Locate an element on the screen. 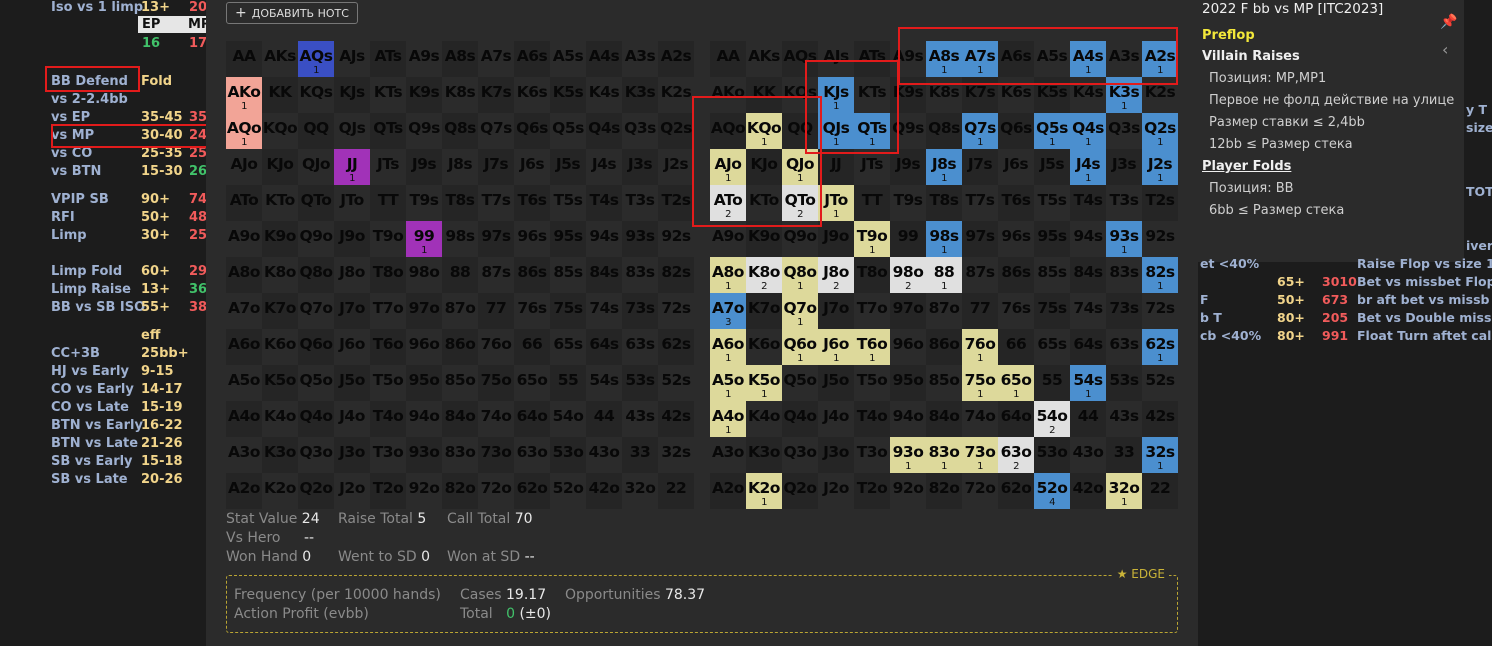 Image resolution: width=1492 pixels, height=646 pixels. hand-cell-QTs: QTs is located at coordinates (388, 131).